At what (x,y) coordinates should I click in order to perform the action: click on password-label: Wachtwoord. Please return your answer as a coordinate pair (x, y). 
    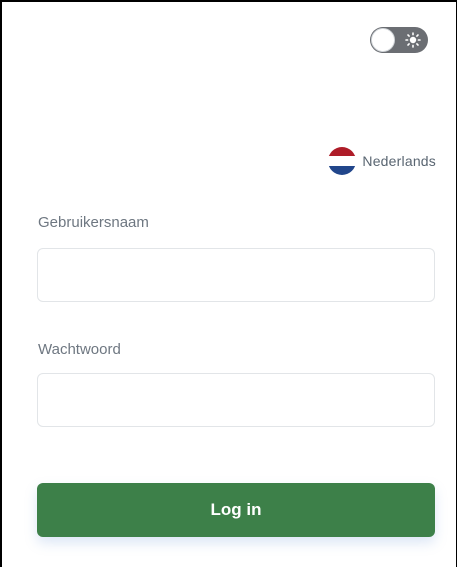
    Looking at the image, I should click on (79, 349).